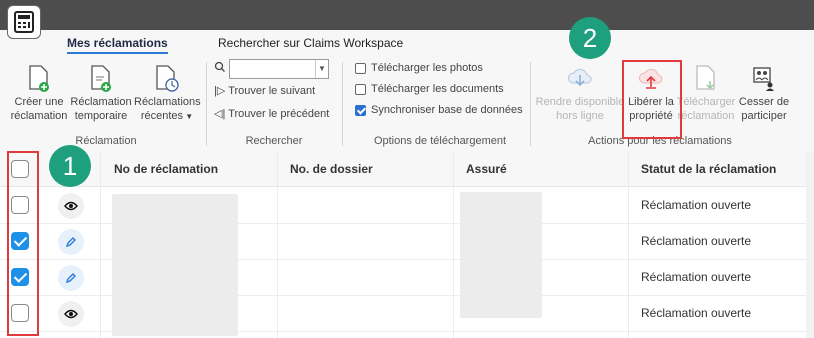 This screenshot has width=814, height=338. I want to click on temporary-document-icon, so click(101, 78).